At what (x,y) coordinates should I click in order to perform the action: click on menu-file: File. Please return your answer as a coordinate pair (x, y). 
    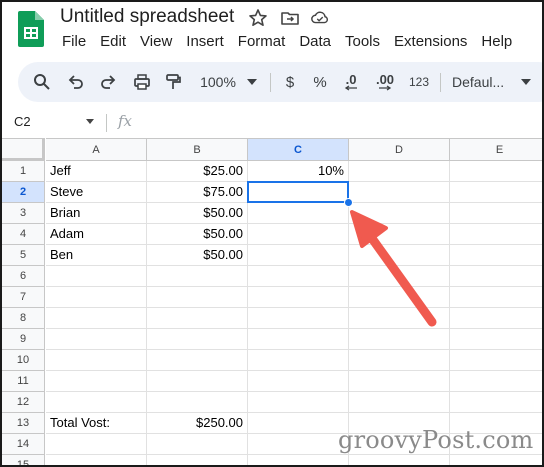
    Looking at the image, I should click on (74, 41).